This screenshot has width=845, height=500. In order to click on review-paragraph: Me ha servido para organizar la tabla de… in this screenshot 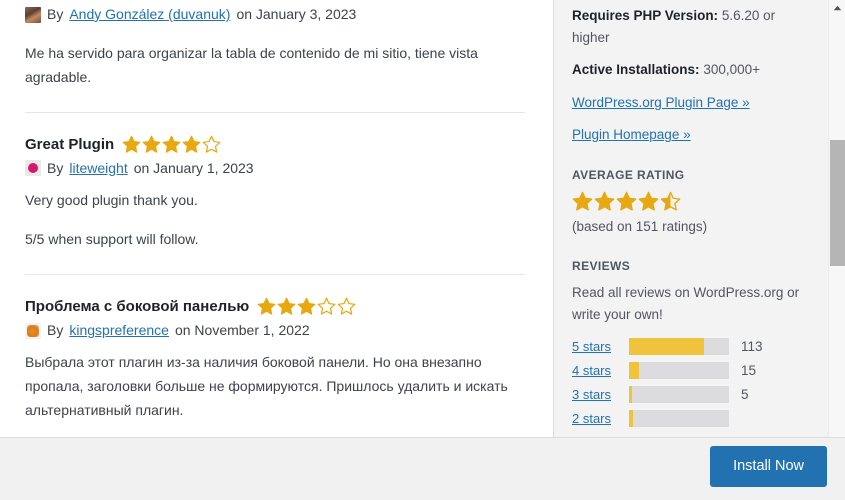, I will do `click(251, 65)`.